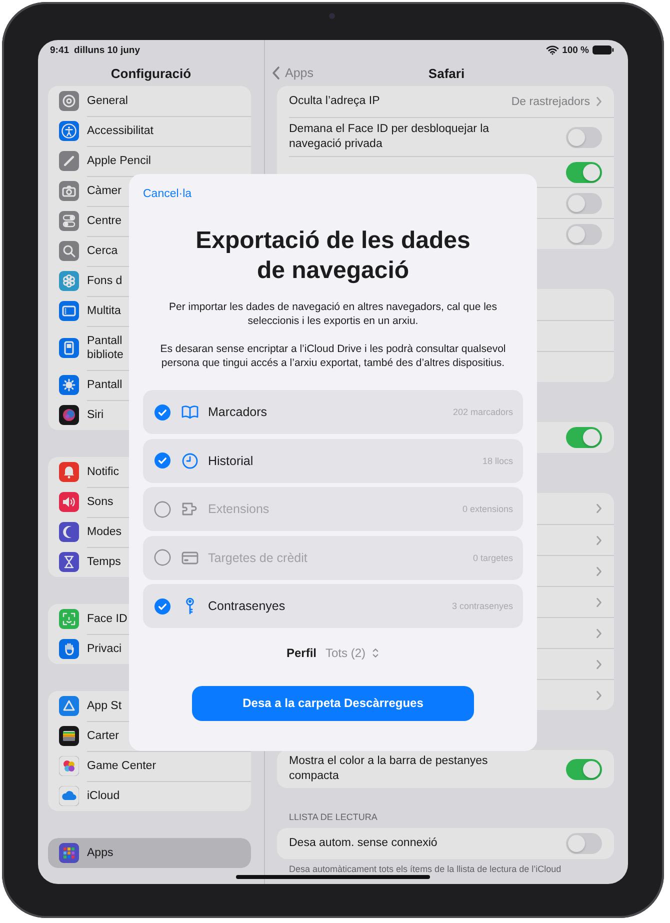 This screenshot has width=670, height=923. Describe the element at coordinates (247, 606) in the screenshot. I see `option-label: Contrasenyes` at that location.